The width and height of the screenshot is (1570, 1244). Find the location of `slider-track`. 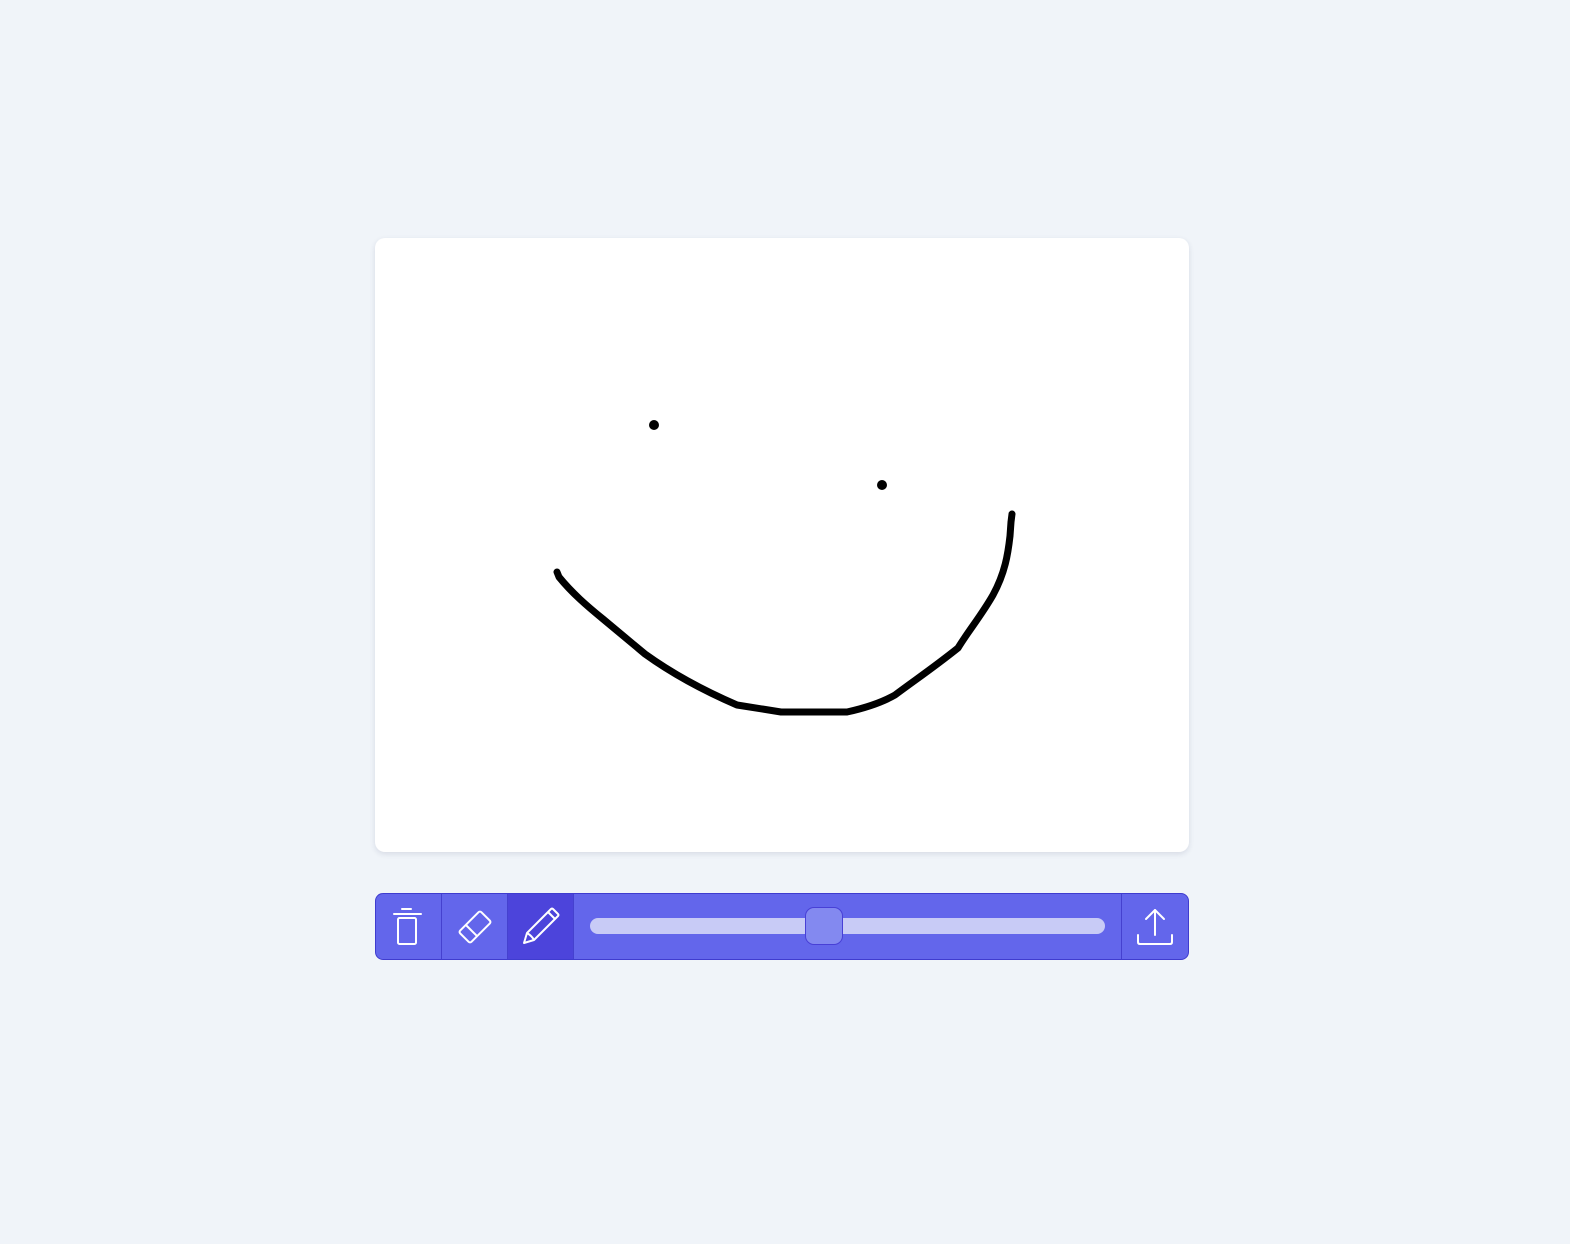

slider-track is located at coordinates (847, 926).